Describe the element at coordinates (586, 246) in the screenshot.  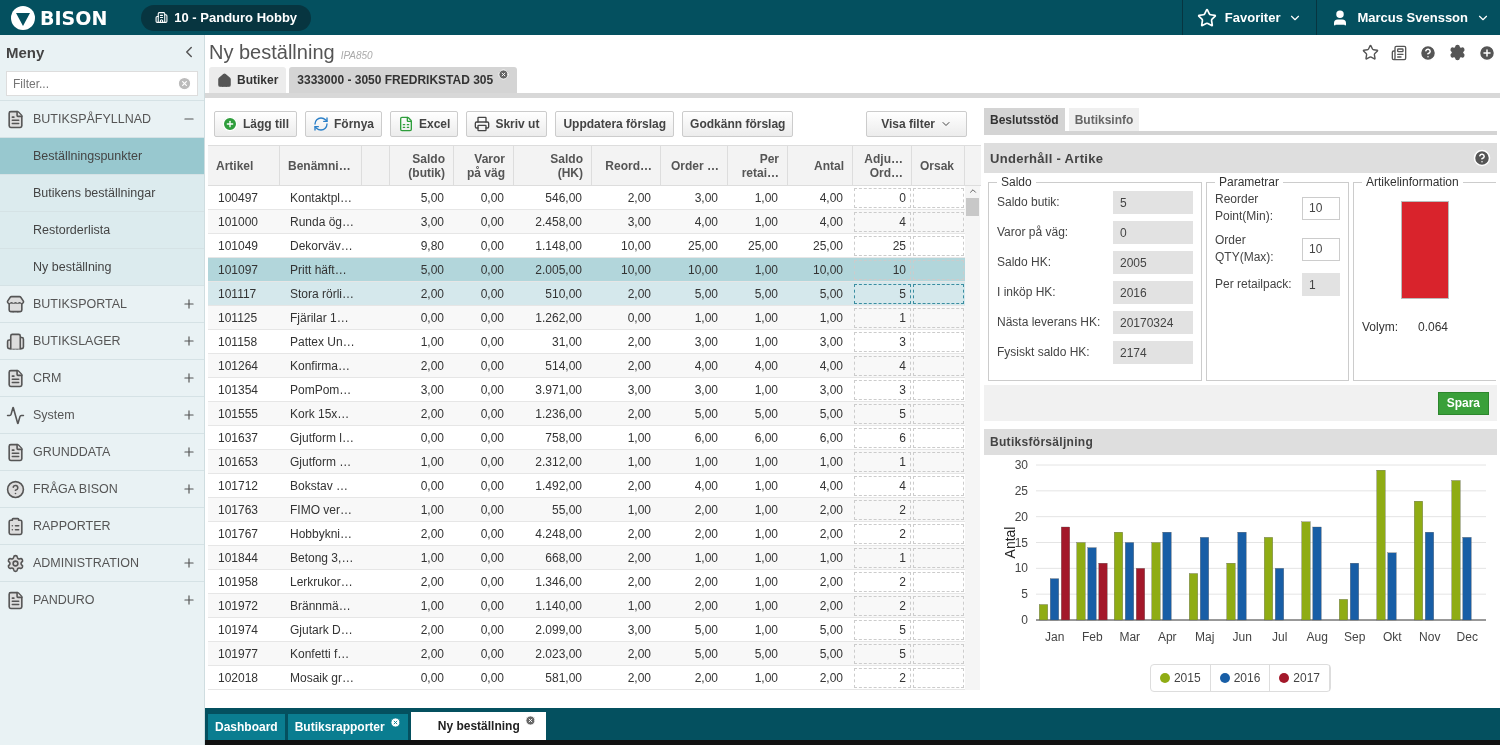
I see `table-row: 101049 Dekorväv… 9,80 0,00 1.148,00 10,00 25,00 25,00 25,00 25` at that location.